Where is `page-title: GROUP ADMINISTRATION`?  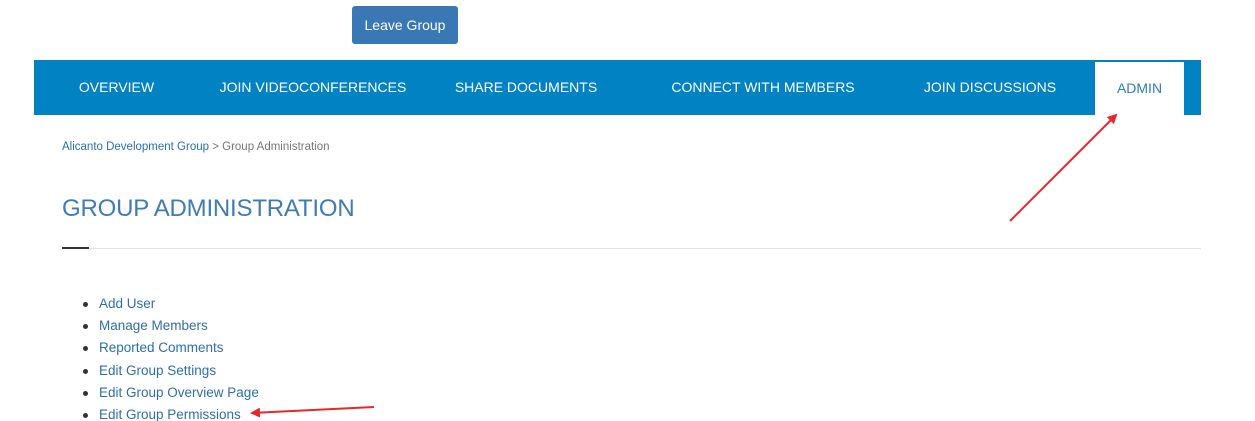 page-title: GROUP ADMINISTRATION is located at coordinates (208, 208).